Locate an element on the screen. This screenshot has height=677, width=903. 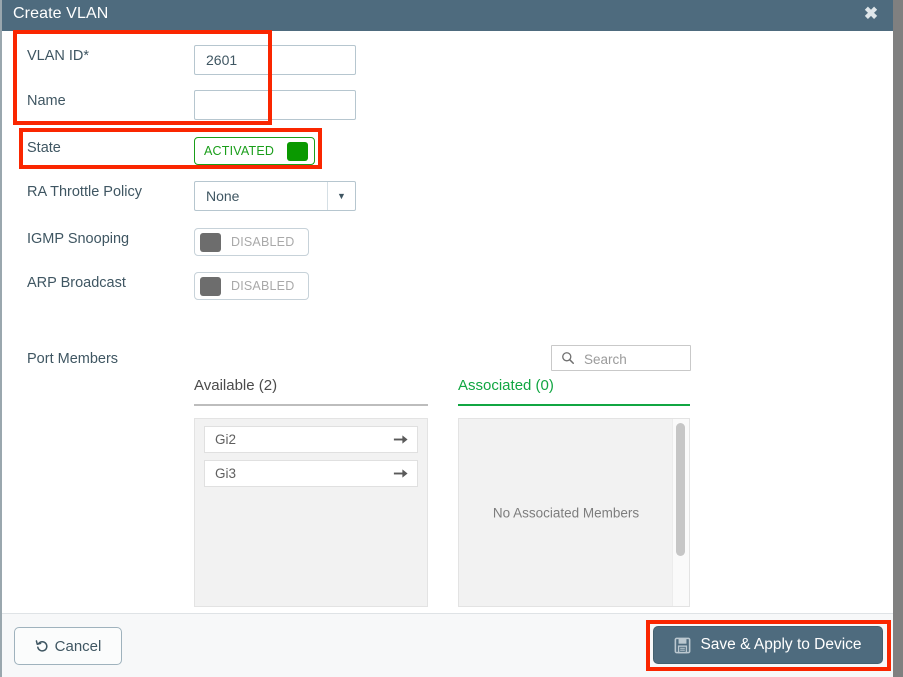
vlan-id-input is located at coordinates (275, 60).